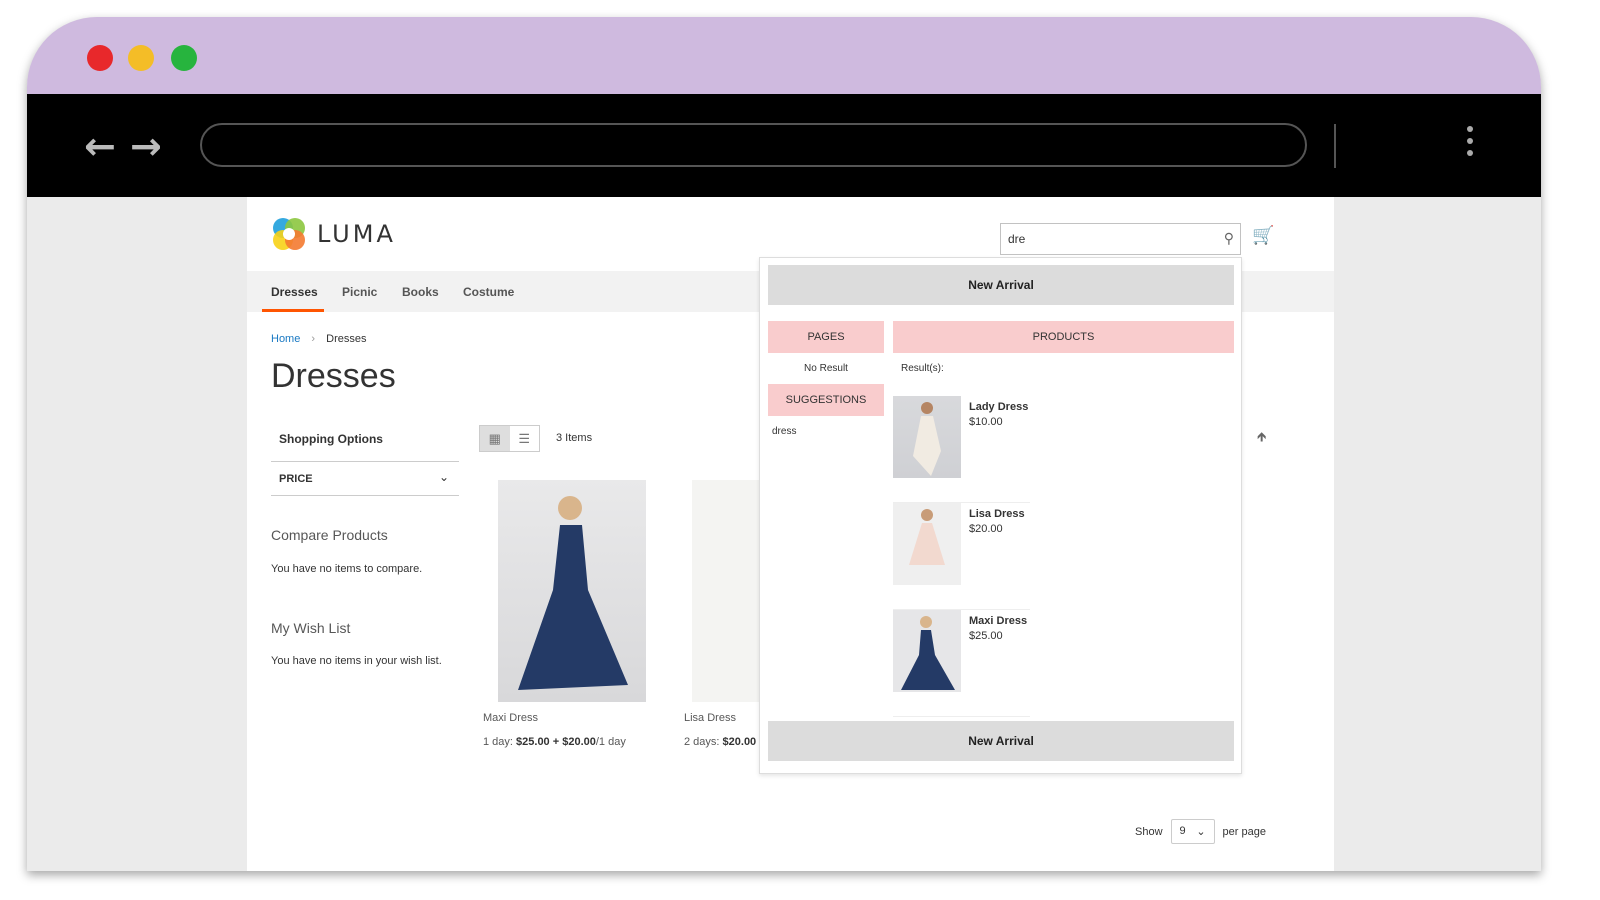 The image size is (1600, 900). I want to click on nav-costume: Costume, so click(488, 292).